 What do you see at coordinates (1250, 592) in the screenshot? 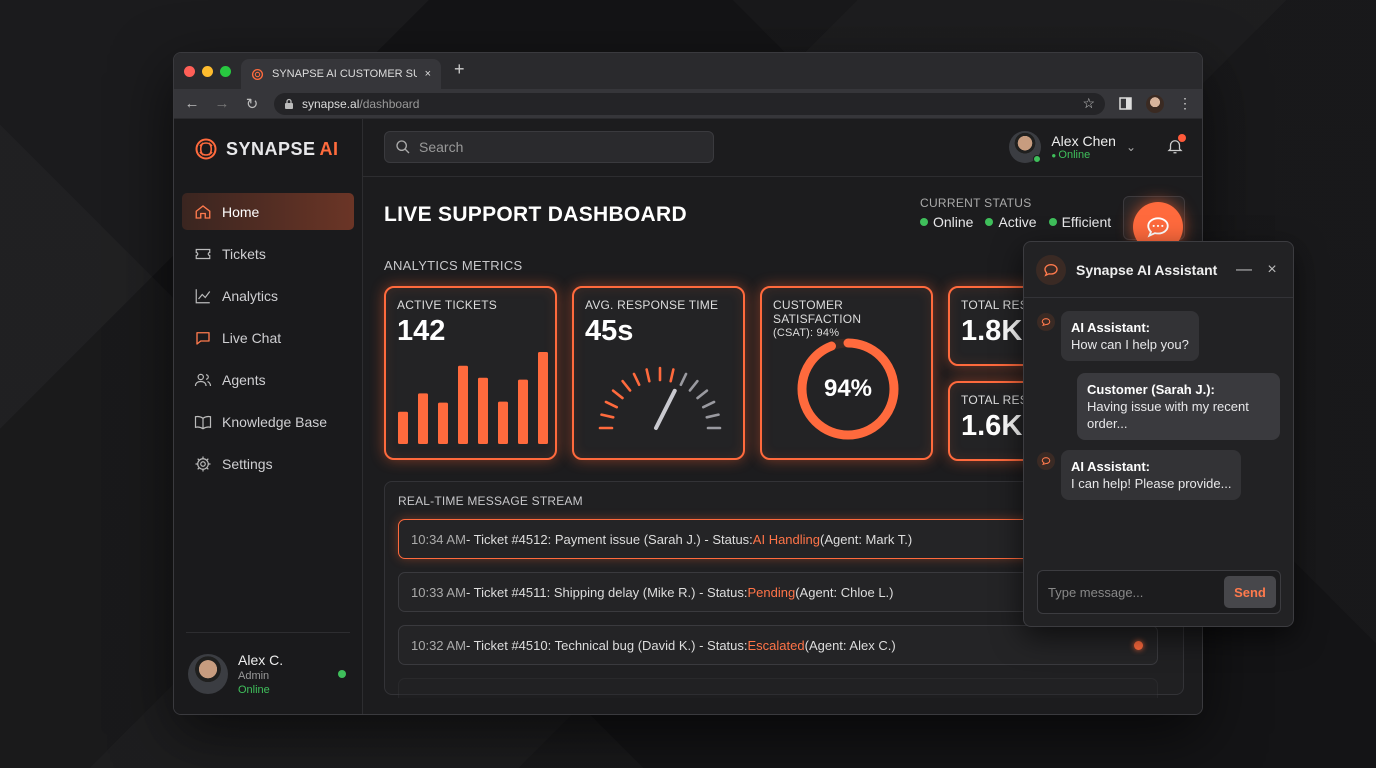
I see `send-button: Send` at bounding box center [1250, 592].